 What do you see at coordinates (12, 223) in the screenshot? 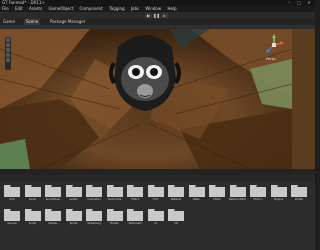
I see `folder-label: Scenes` at bounding box center [12, 223].